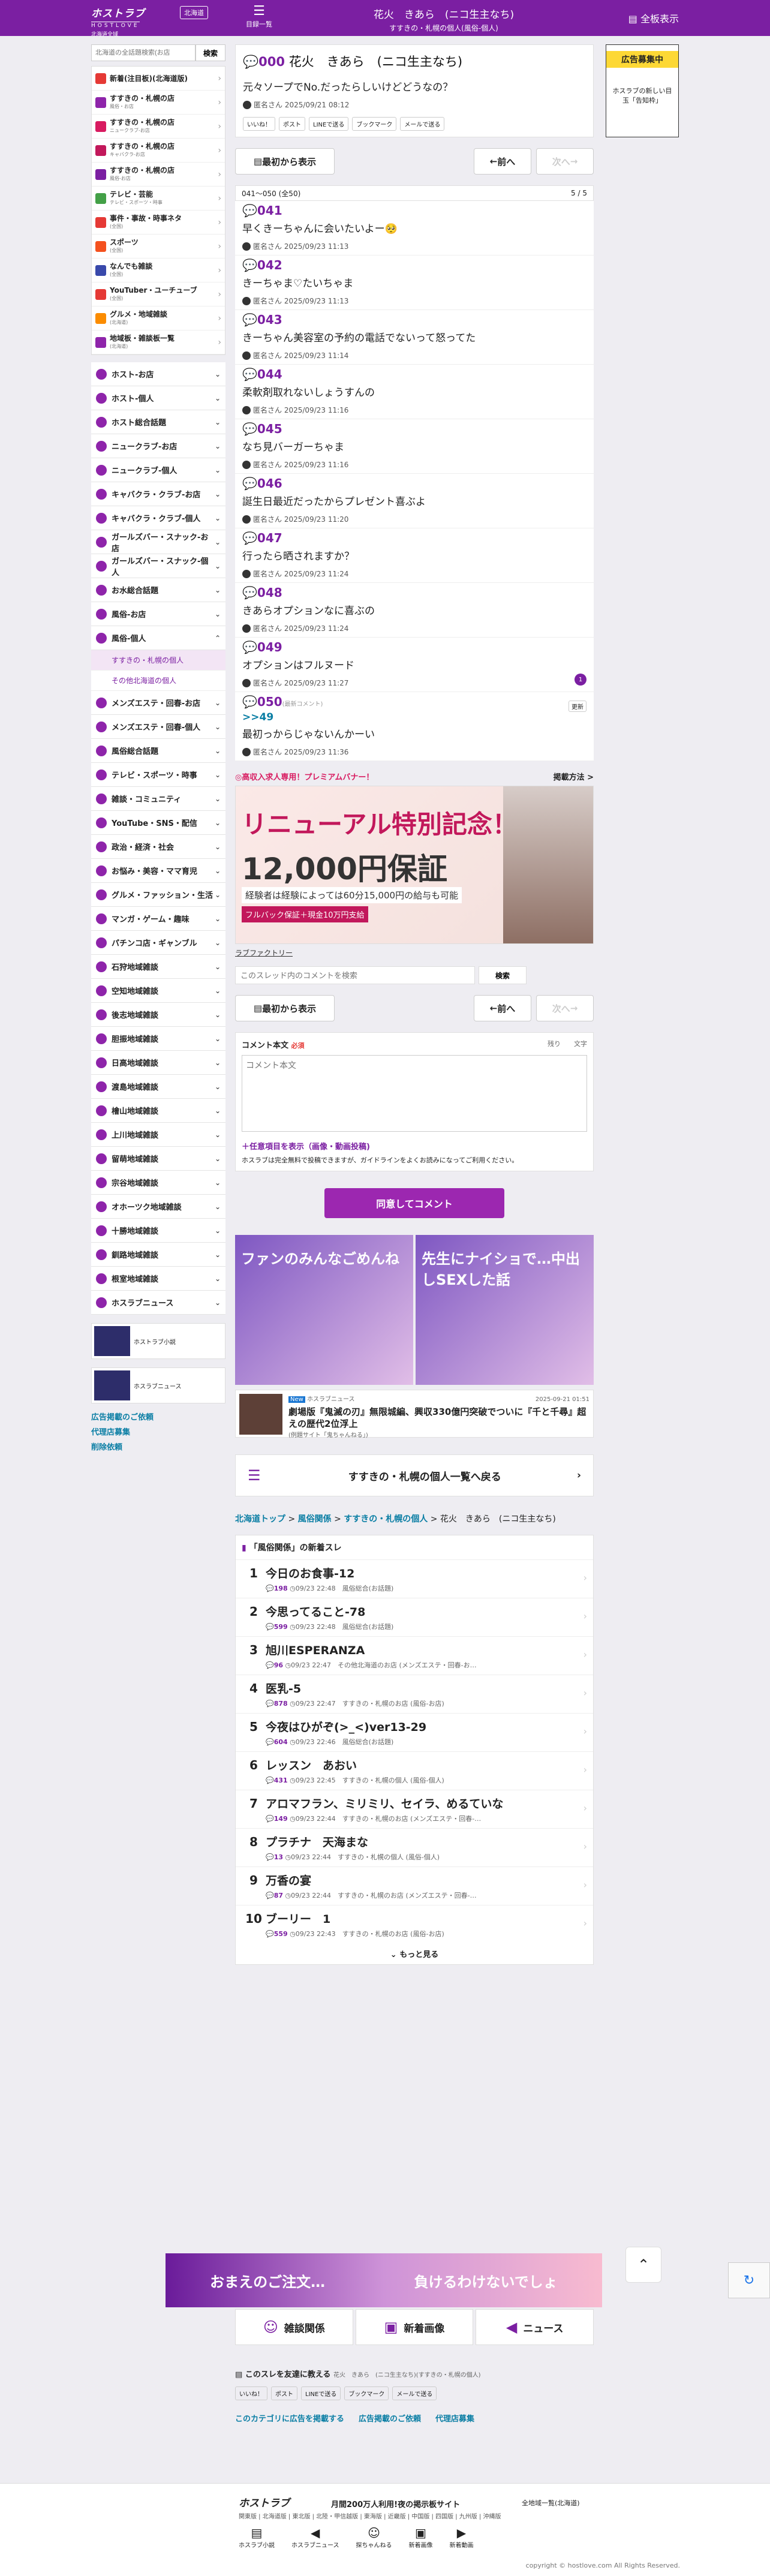 The width and height of the screenshot is (770, 2576). Describe the element at coordinates (158, 294) in the screenshot. I see `sidebar-category: YouTuber・ユーチューブ (全国) ›` at that location.